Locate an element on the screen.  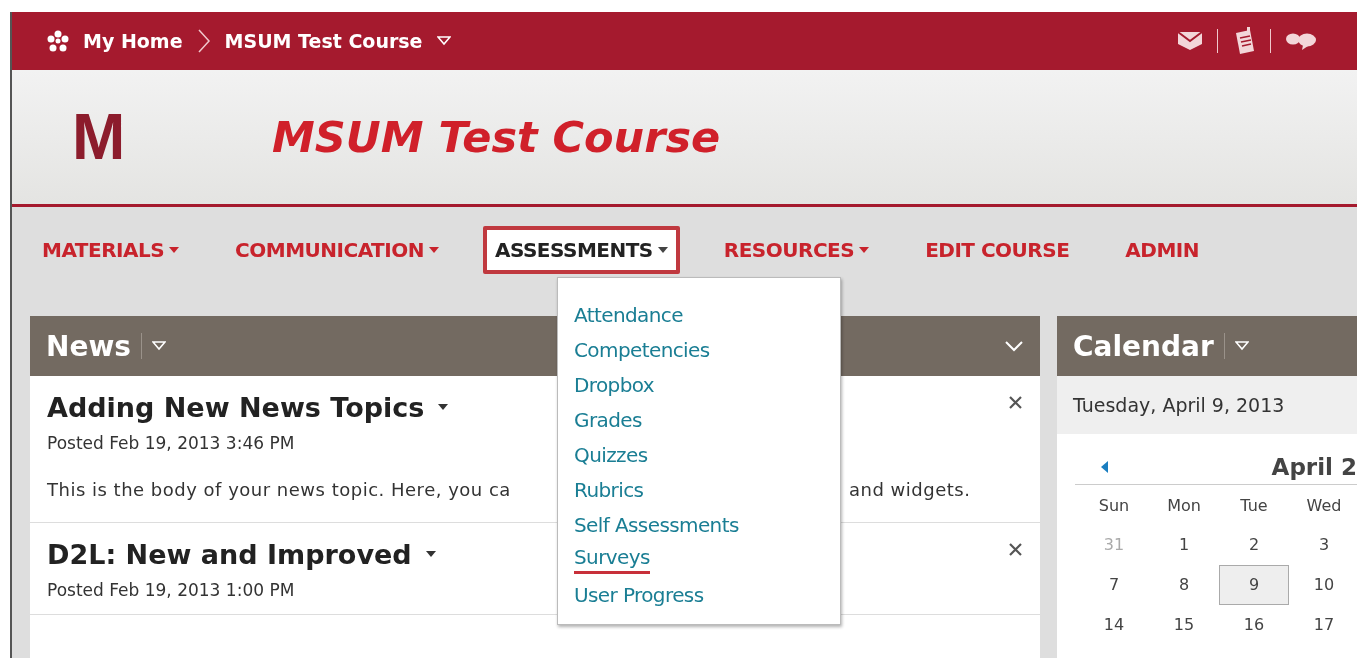
weekday-label: Wed is located at coordinates (1324, 505).